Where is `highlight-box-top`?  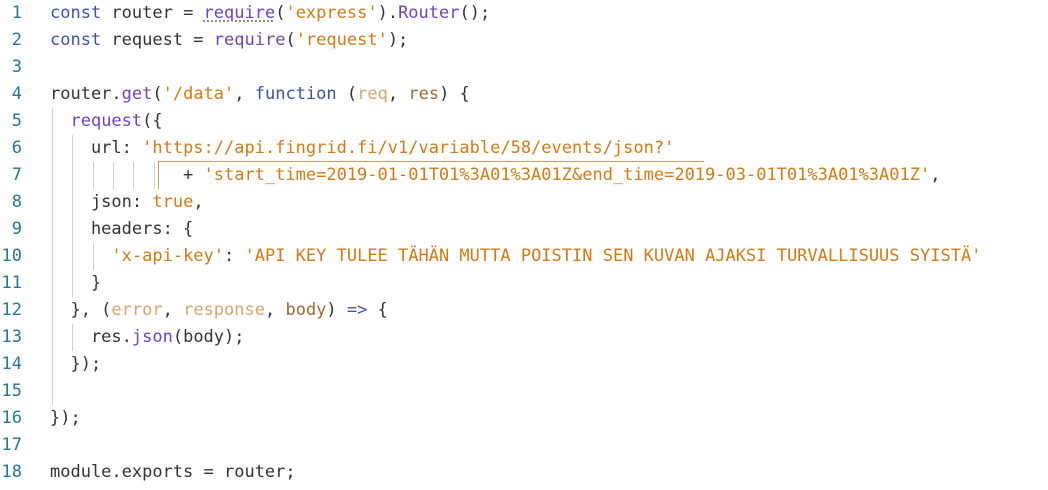
highlight-box-top is located at coordinates (431, 161).